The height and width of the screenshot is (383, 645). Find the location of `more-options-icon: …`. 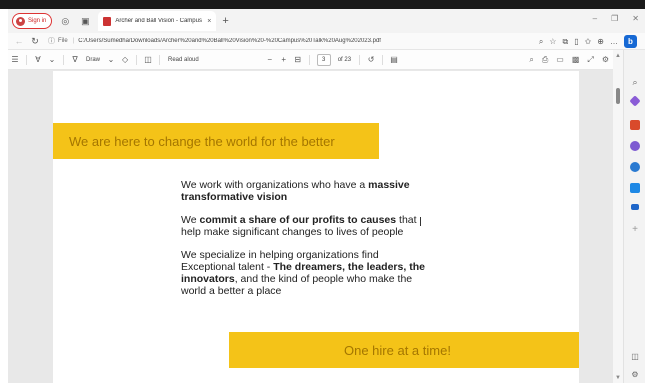

more-options-icon: … is located at coordinates (614, 41).